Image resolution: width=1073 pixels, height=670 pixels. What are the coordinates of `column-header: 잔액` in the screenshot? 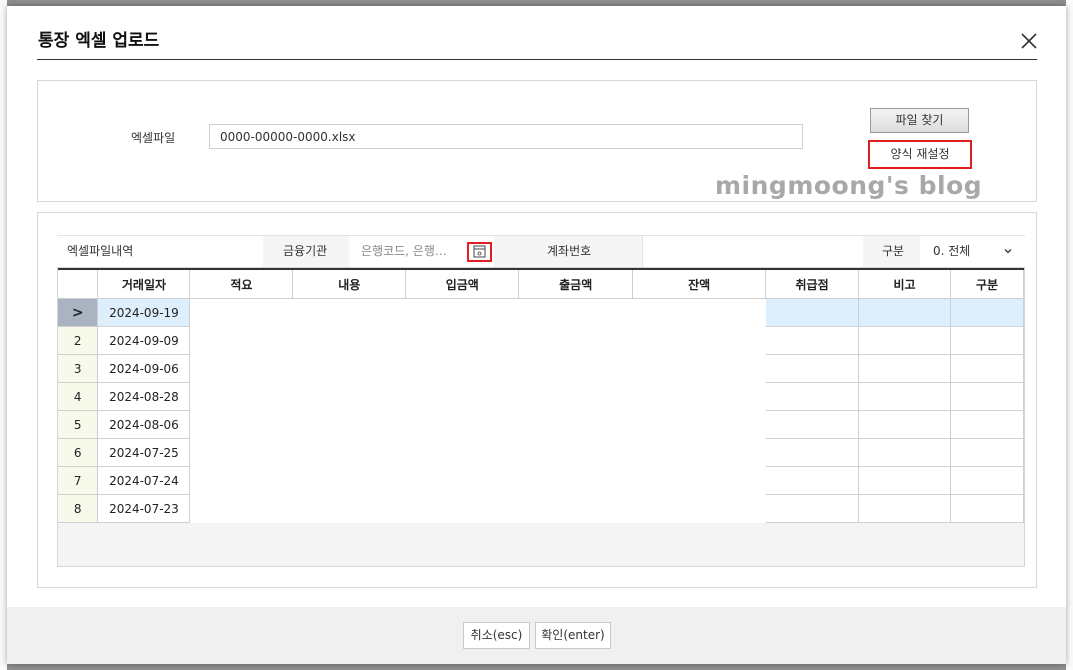 It's located at (699, 283).